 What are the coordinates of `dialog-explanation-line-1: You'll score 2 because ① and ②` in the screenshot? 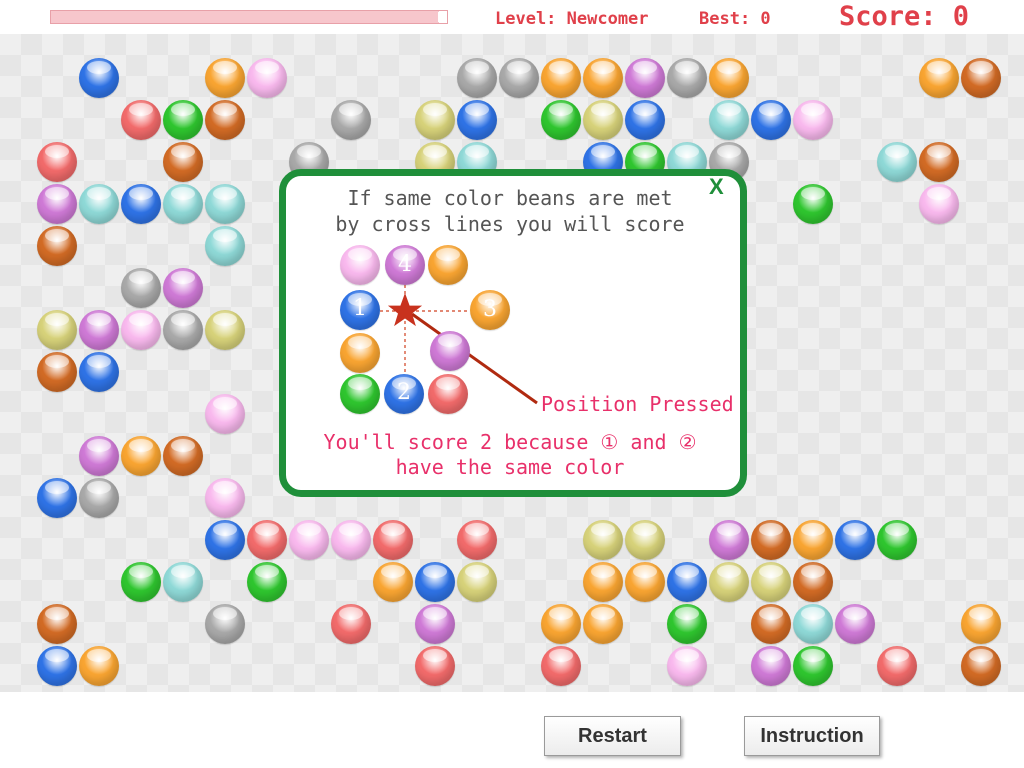 It's located at (510, 442).